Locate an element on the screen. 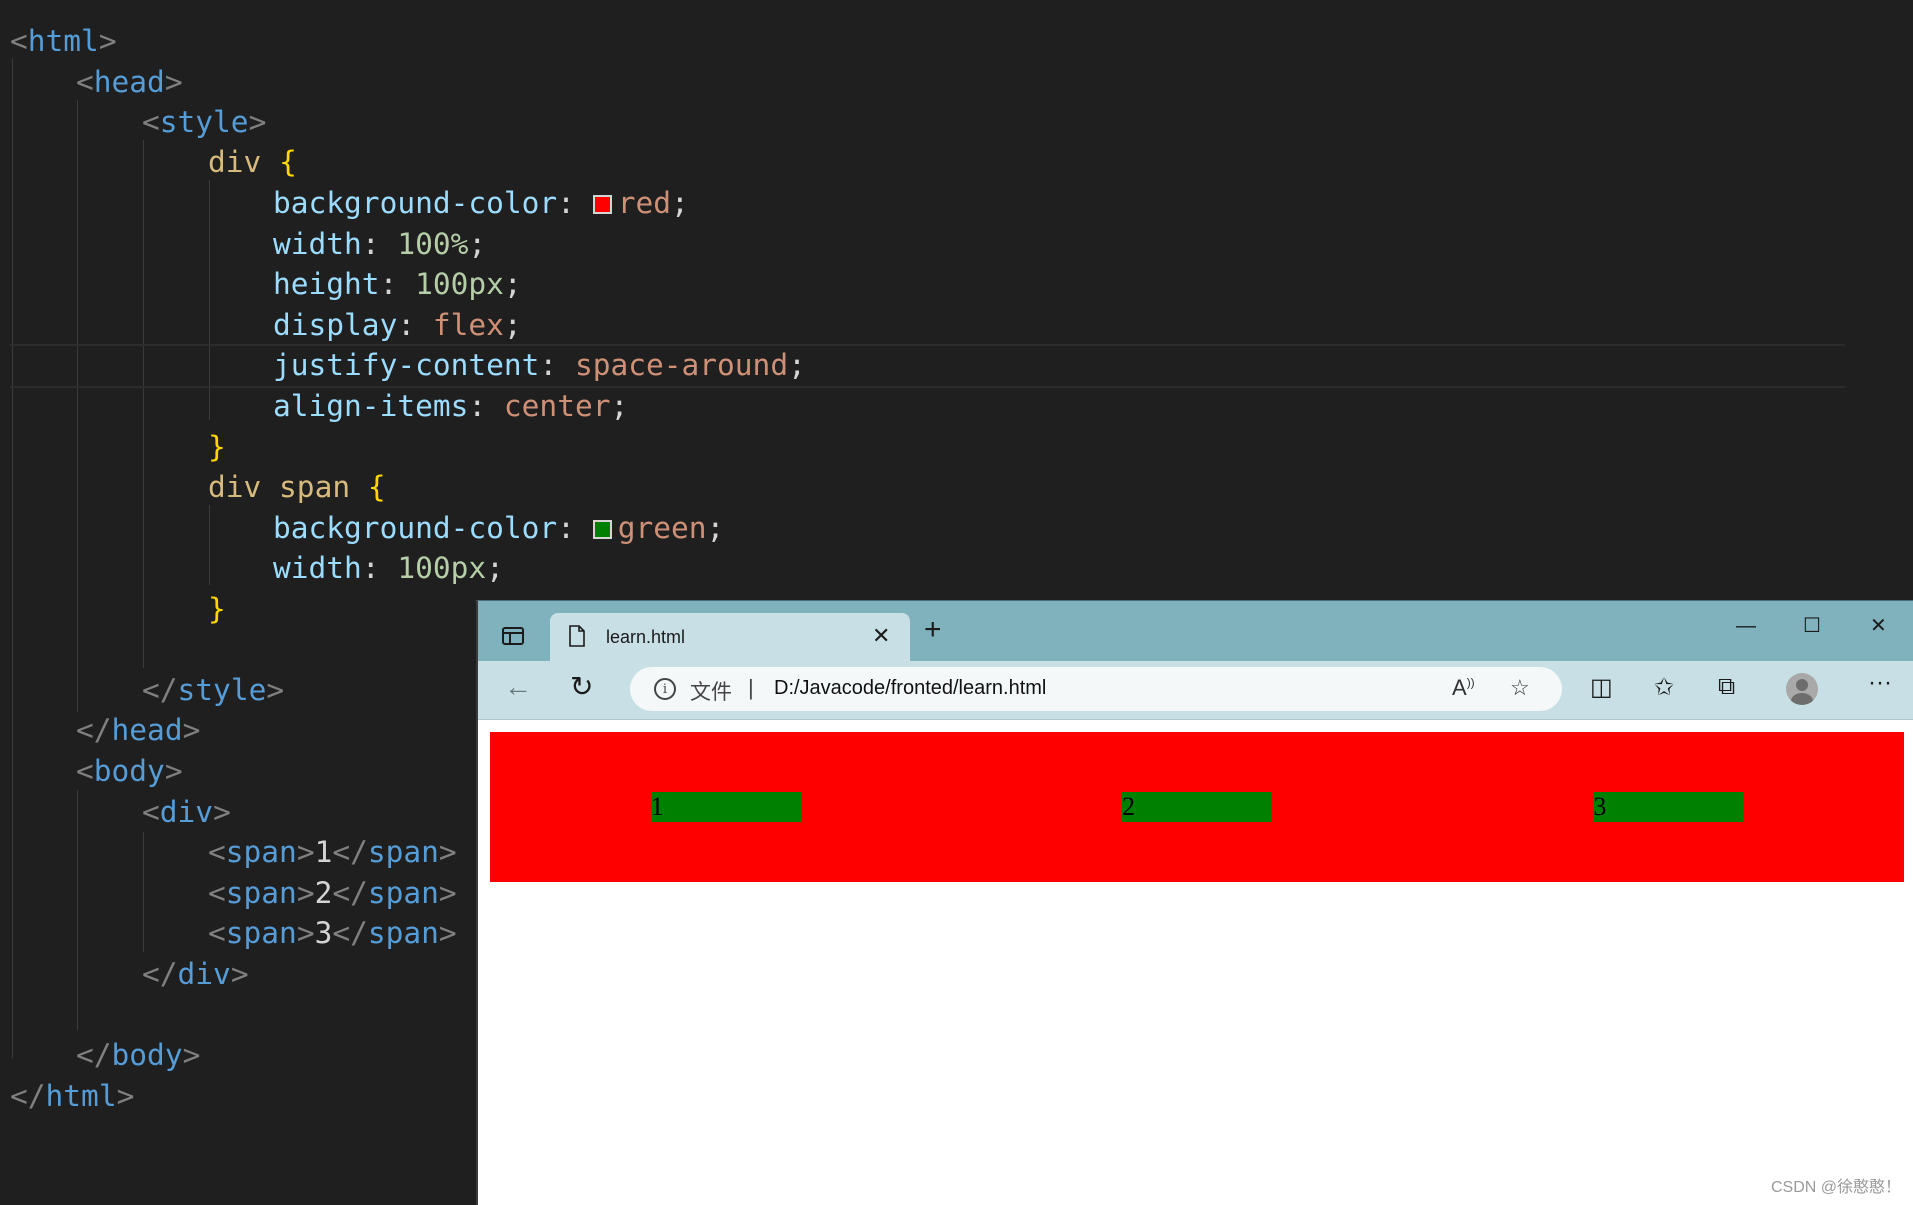 The width and height of the screenshot is (1913, 1205). span-text: 3 is located at coordinates (323, 933).